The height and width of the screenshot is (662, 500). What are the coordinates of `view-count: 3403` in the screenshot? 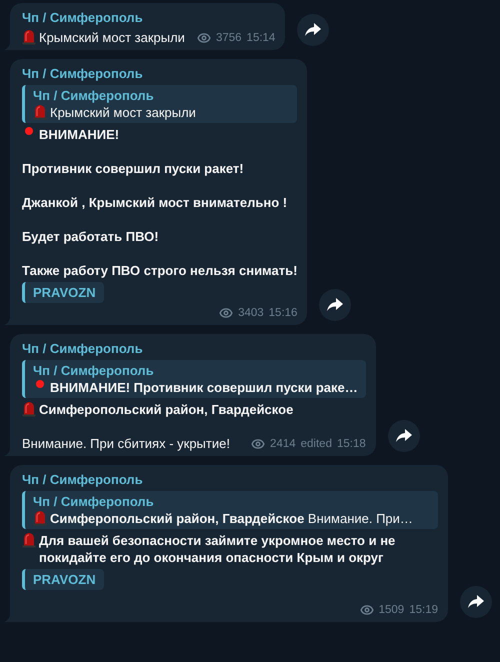 It's located at (251, 313).